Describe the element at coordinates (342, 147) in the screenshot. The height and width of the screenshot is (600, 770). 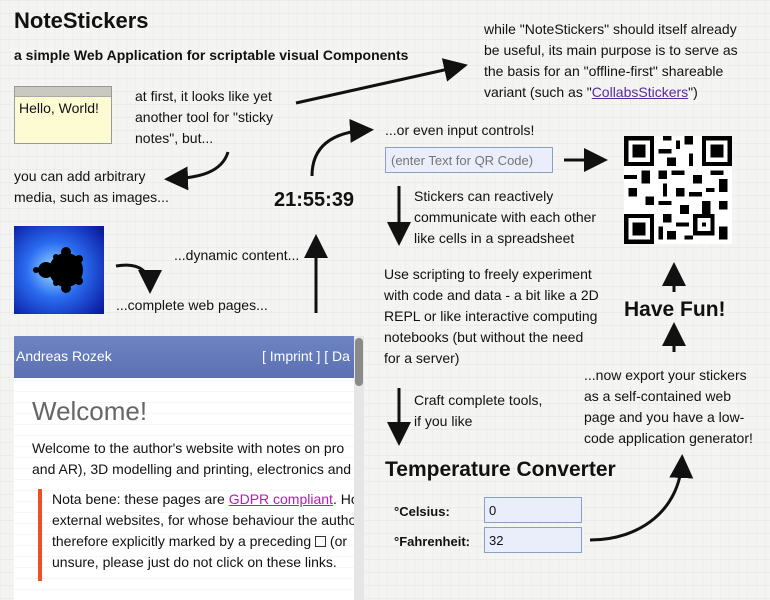
I see `arrow-to-input` at that location.